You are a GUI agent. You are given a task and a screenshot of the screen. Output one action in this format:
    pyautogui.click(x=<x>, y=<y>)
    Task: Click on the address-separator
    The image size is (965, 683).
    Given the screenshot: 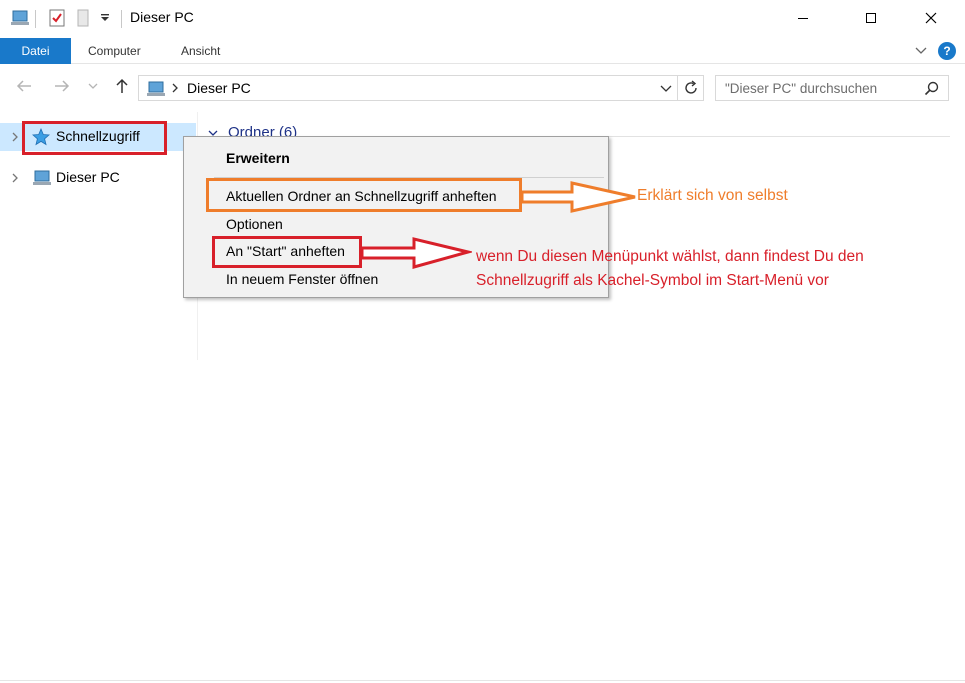 What is the action you would take?
    pyautogui.click(x=677, y=88)
    